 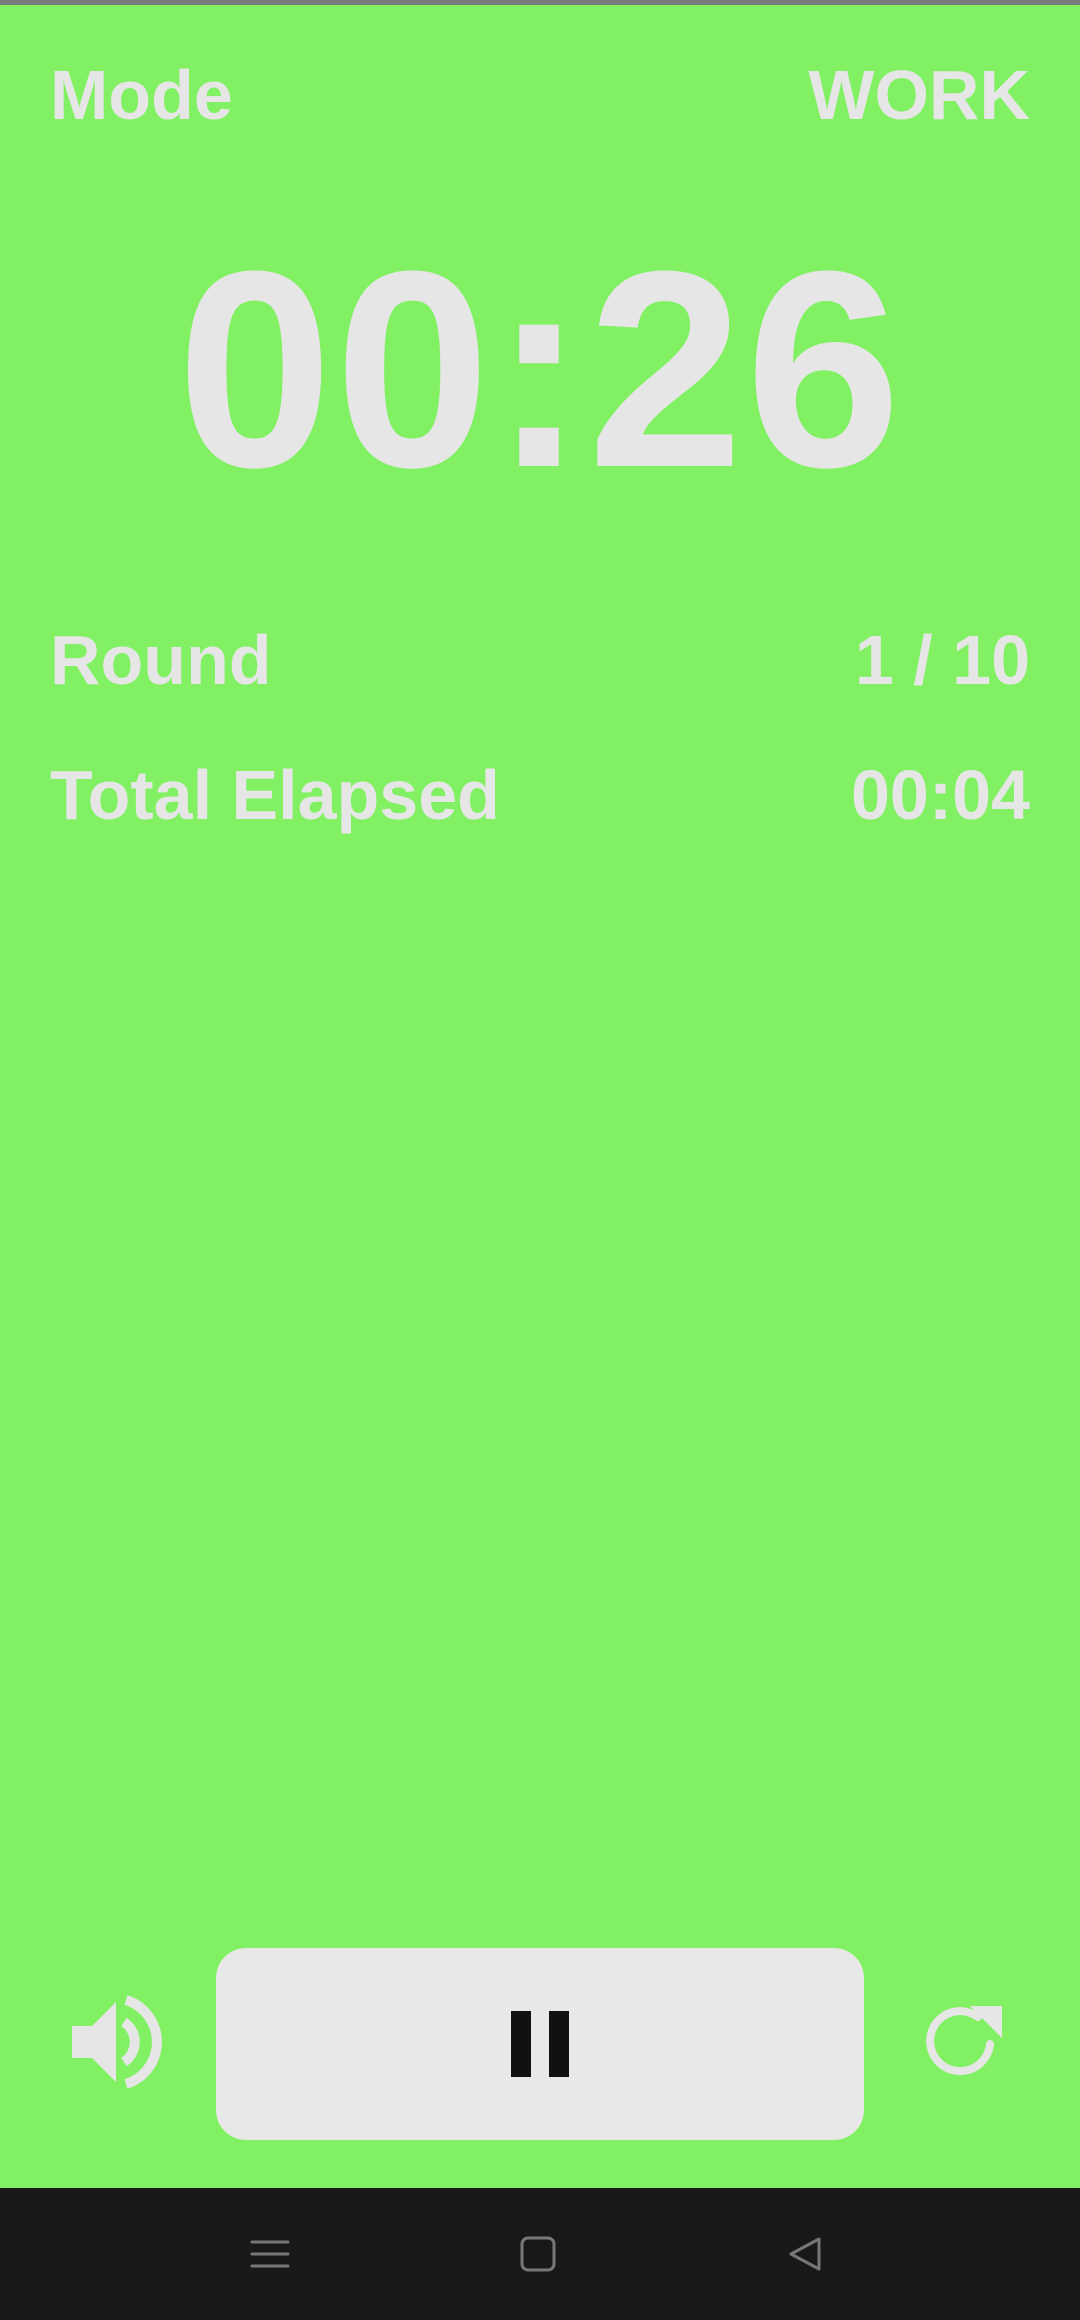 I want to click on pause-icon, so click(x=540, y=2044).